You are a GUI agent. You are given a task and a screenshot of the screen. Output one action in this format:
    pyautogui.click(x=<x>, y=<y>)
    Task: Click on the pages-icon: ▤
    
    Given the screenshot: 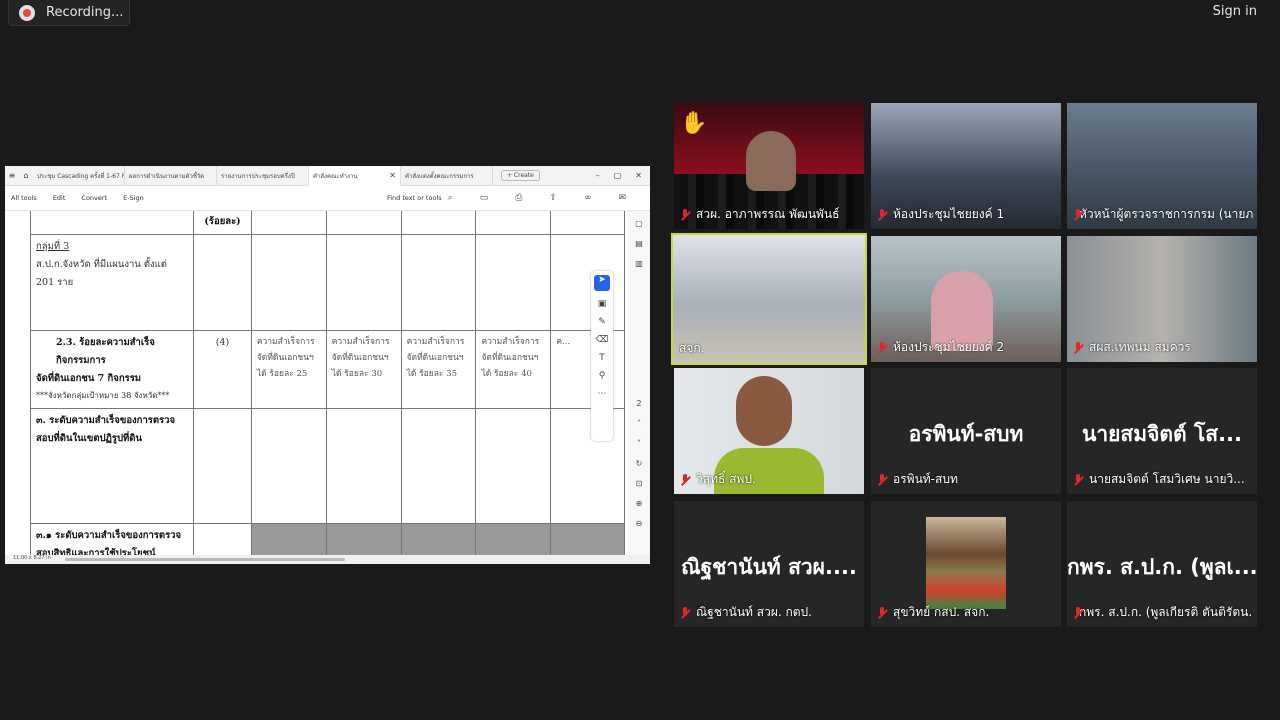 What is the action you would take?
    pyautogui.click(x=639, y=243)
    